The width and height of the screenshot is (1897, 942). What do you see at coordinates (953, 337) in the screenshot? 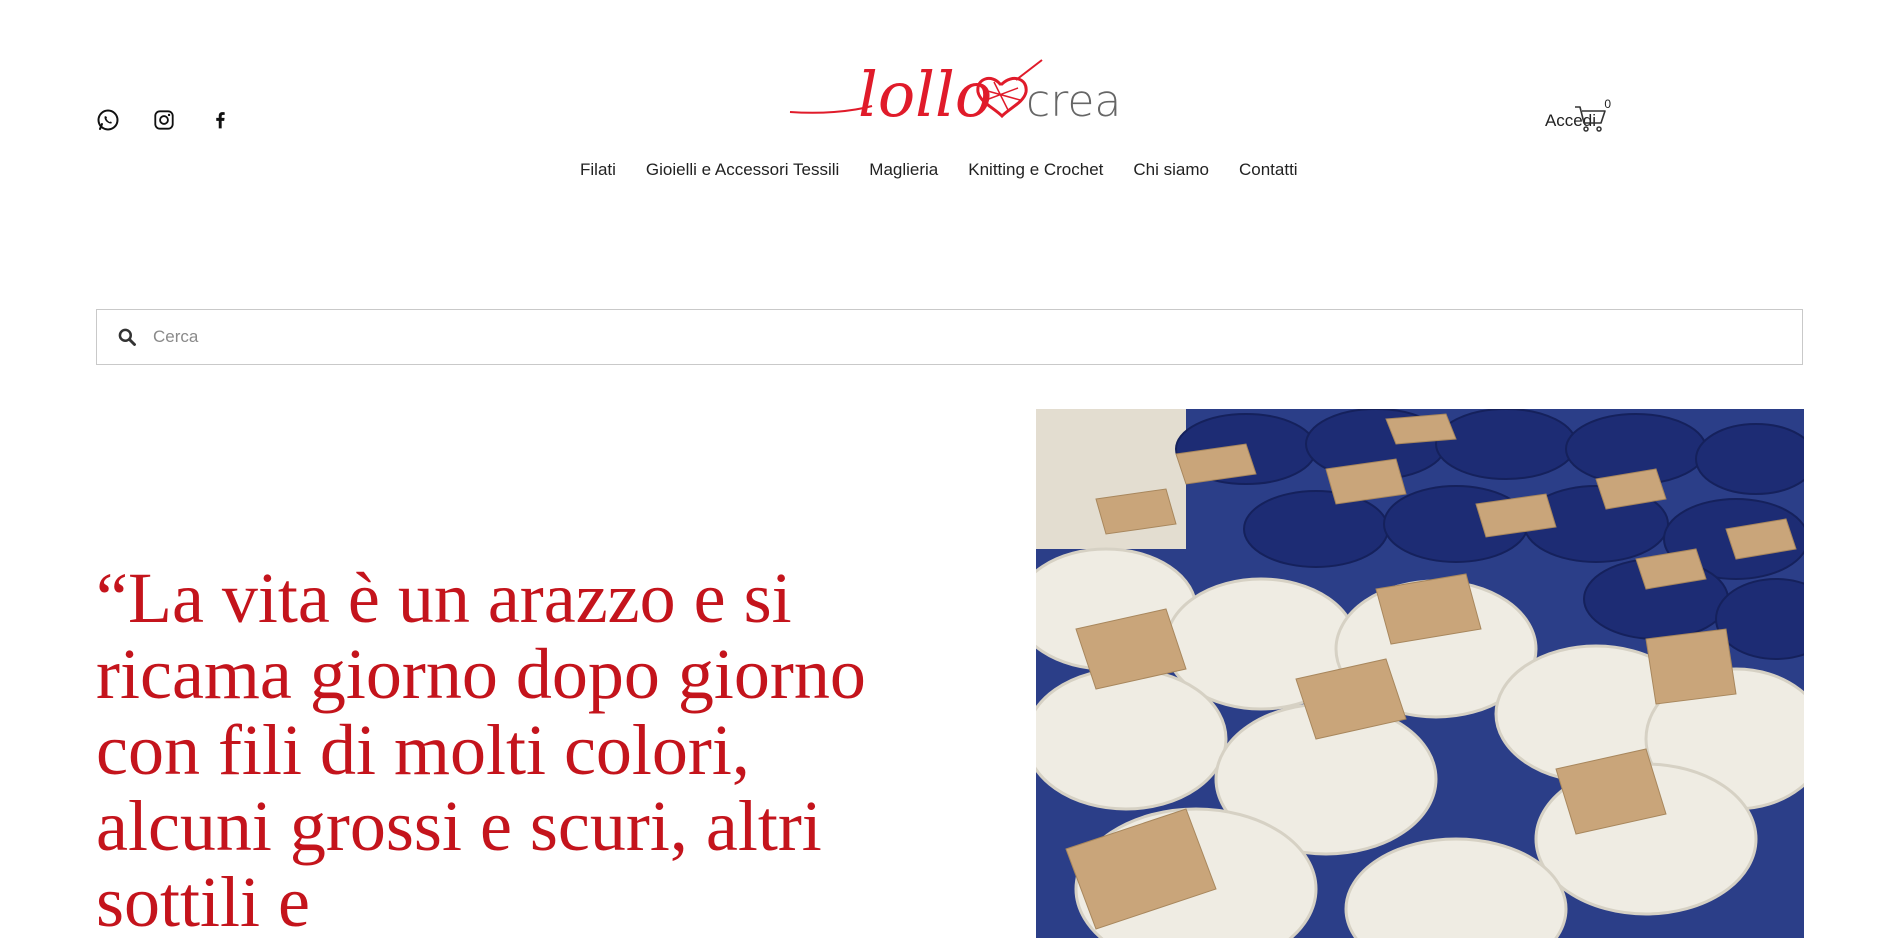
I see `search-input` at bounding box center [953, 337].